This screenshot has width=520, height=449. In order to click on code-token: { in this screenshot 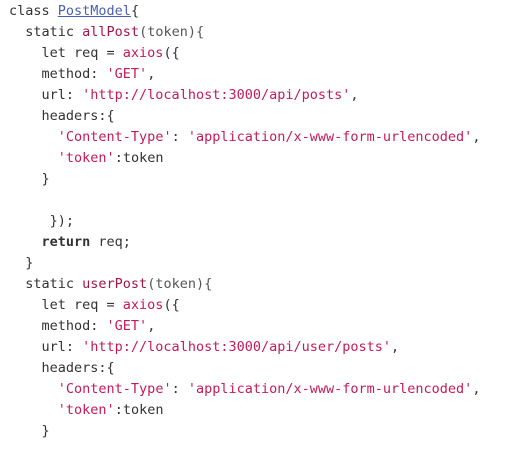, I will do `click(135, 11)`.